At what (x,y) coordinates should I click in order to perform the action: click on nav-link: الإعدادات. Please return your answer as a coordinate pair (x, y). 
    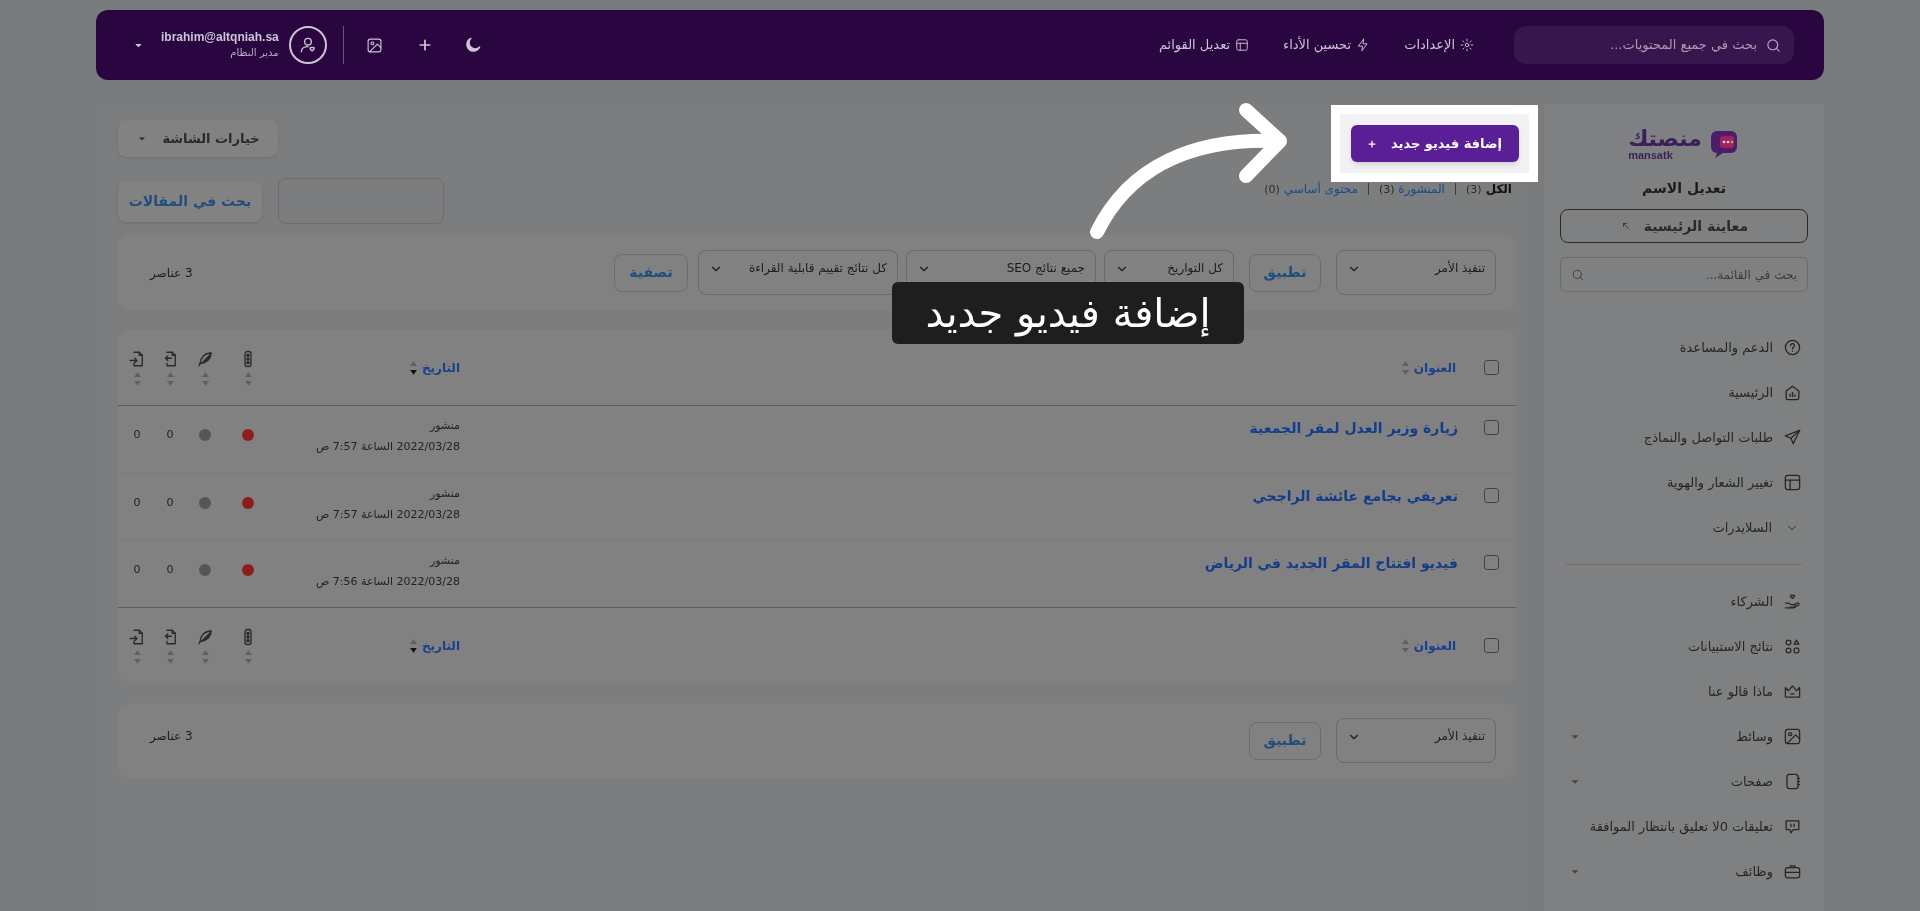
    Looking at the image, I should click on (1439, 45).